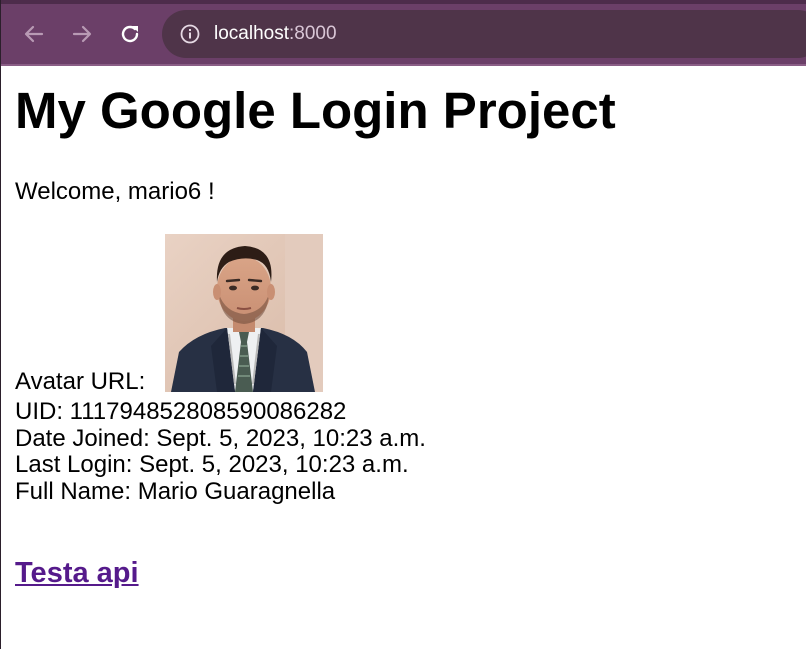  I want to click on testa-api-link: Testa api, so click(77, 573).